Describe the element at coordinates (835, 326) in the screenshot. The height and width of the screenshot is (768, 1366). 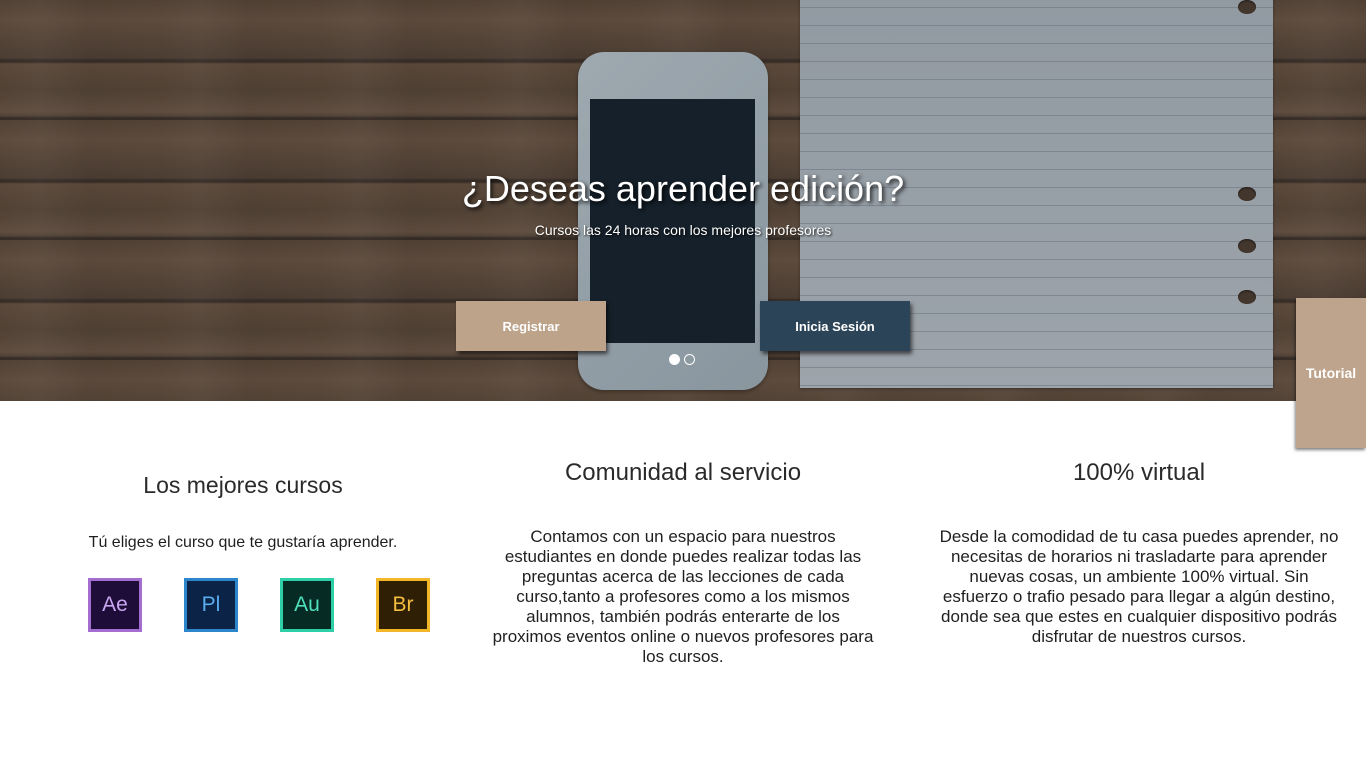
I see `login-button: Inicia Sesión` at that location.